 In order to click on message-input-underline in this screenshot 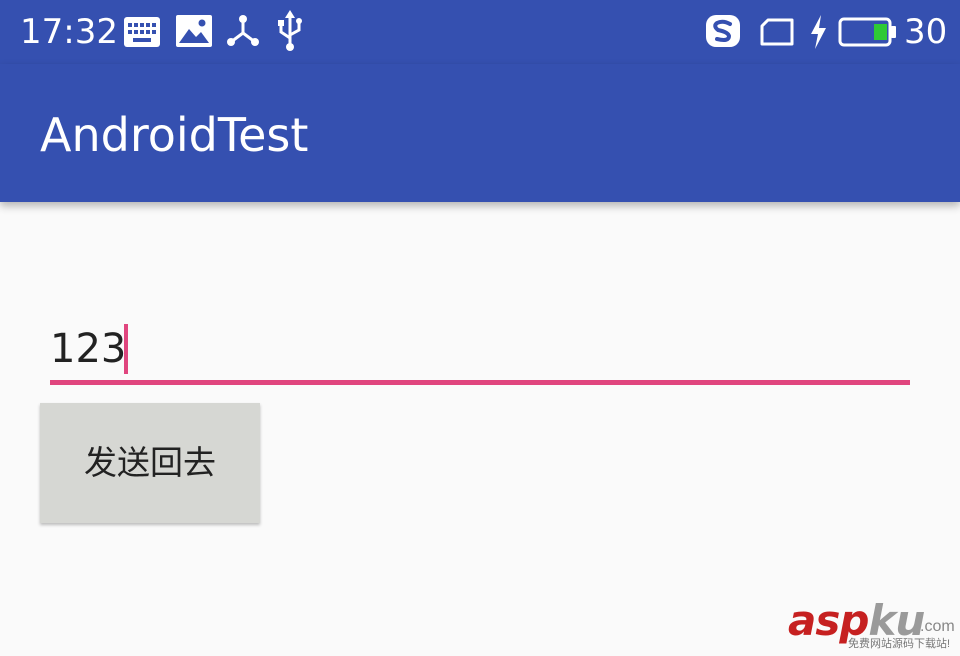, I will do `click(480, 382)`.